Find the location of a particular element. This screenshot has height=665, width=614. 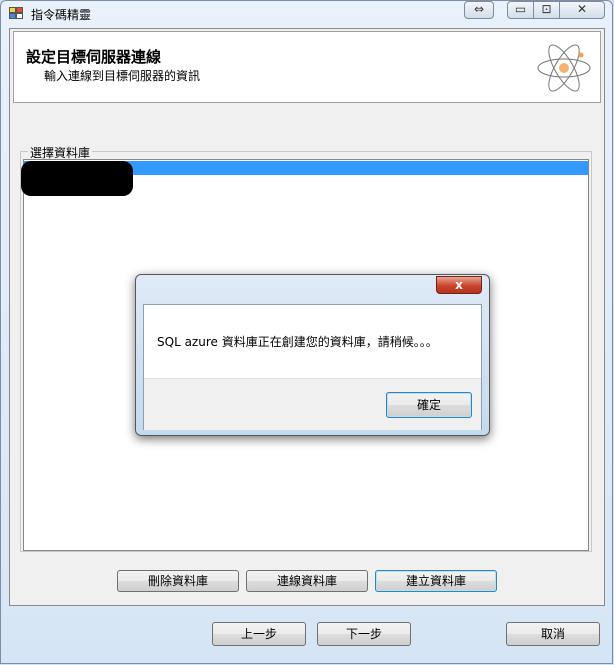

page-title: 設定目標伺服器連線 is located at coordinates (94, 57).